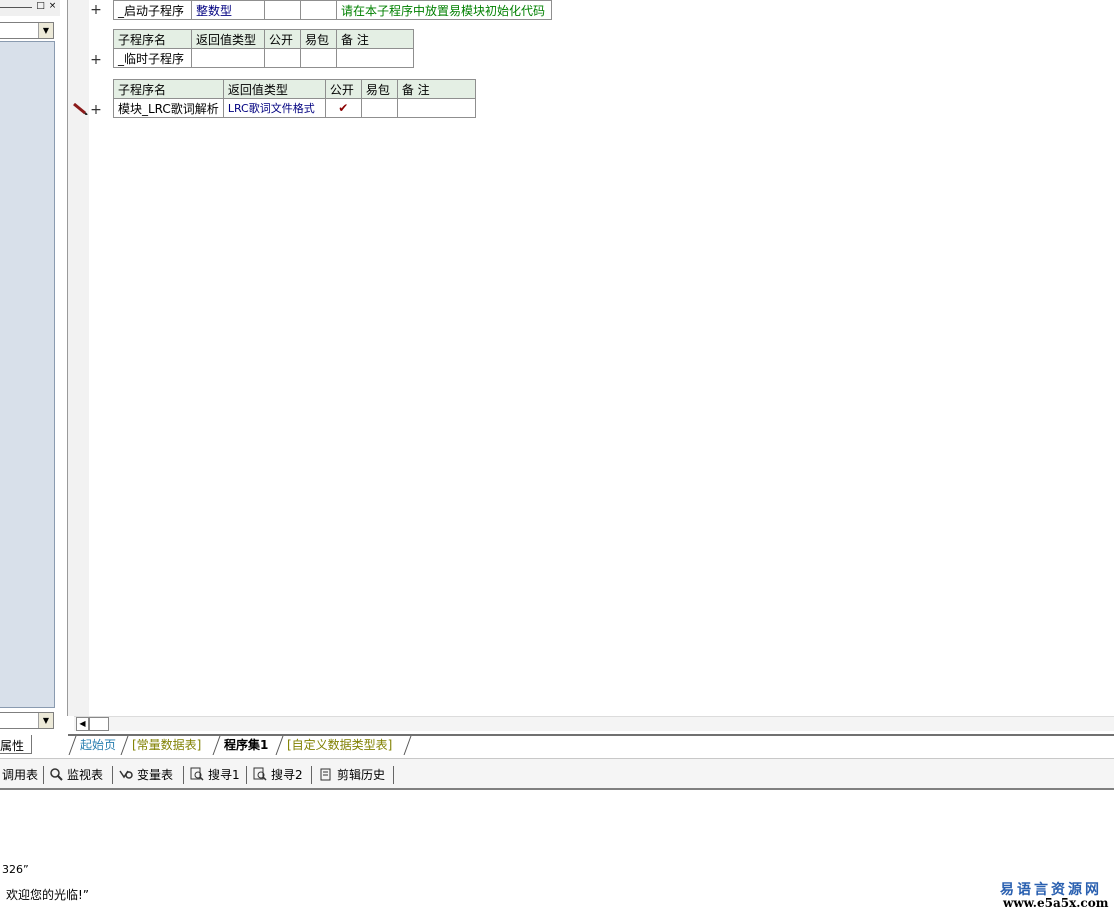 The image size is (1114, 915). Describe the element at coordinates (40, 6) in the screenshot. I see `restore-icon: □` at that location.